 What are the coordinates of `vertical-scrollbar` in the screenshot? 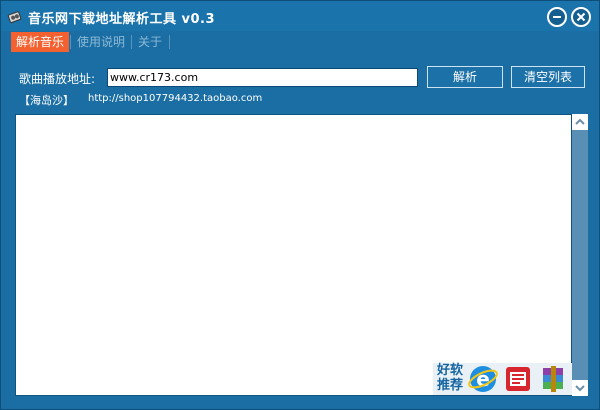 It's located at (580, 255).